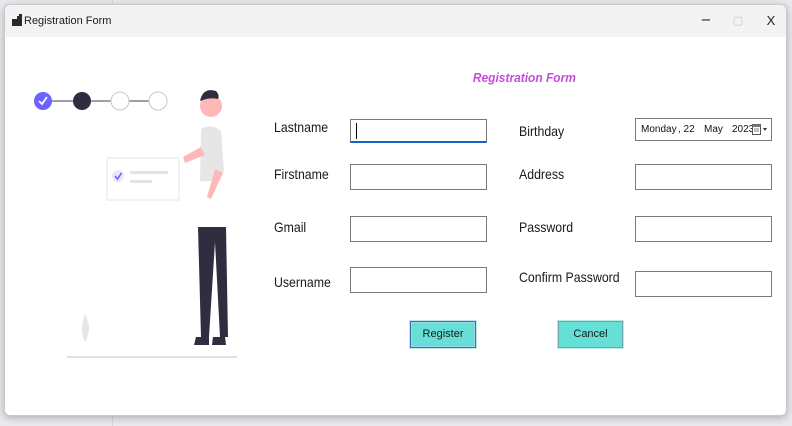  Describe the element at coordinates (143, 179) in the screenshot. I see `checklist-card` at that location.